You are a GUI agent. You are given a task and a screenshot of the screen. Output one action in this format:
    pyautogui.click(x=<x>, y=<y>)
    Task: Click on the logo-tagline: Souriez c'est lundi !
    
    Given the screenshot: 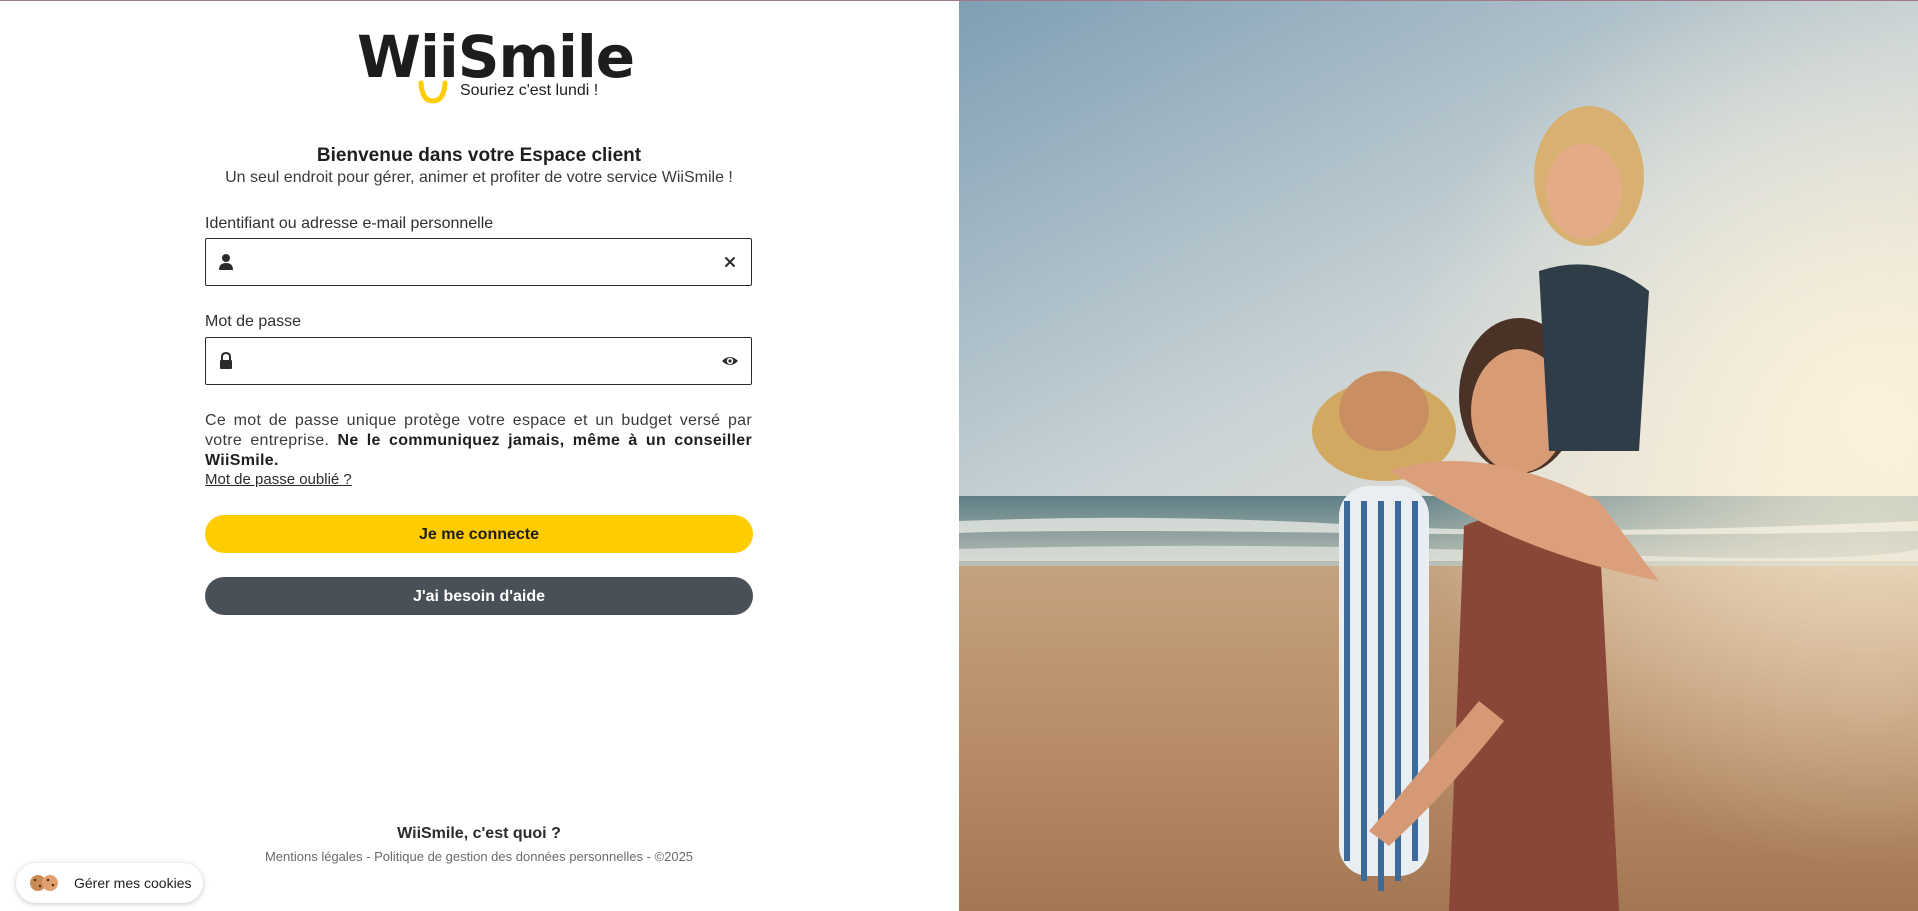 What is the action you would take?
    pyautogui.click(x=529, y=90)
    